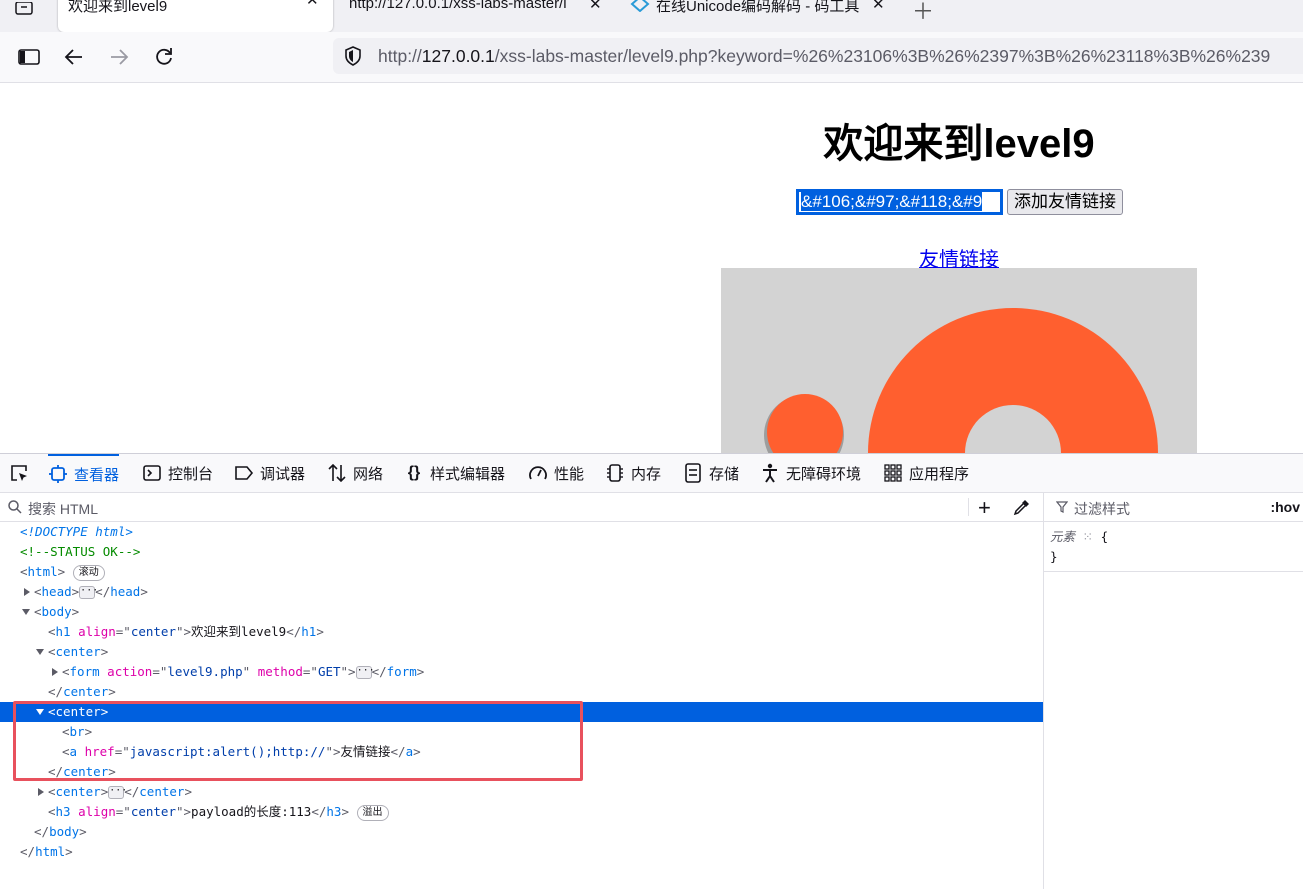 This screenshot has width=1303, height=889. What do you see at coordinates (1079, 547) in the screenshot?
I see `element-rule: 元素 ⁙ { }` at bounding box center [1079, 547].